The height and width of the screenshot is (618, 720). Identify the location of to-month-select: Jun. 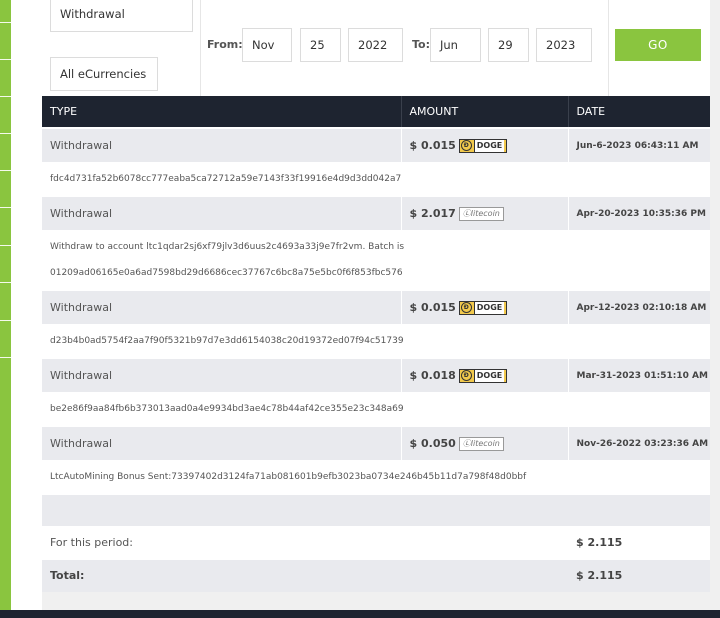
(455, 45).